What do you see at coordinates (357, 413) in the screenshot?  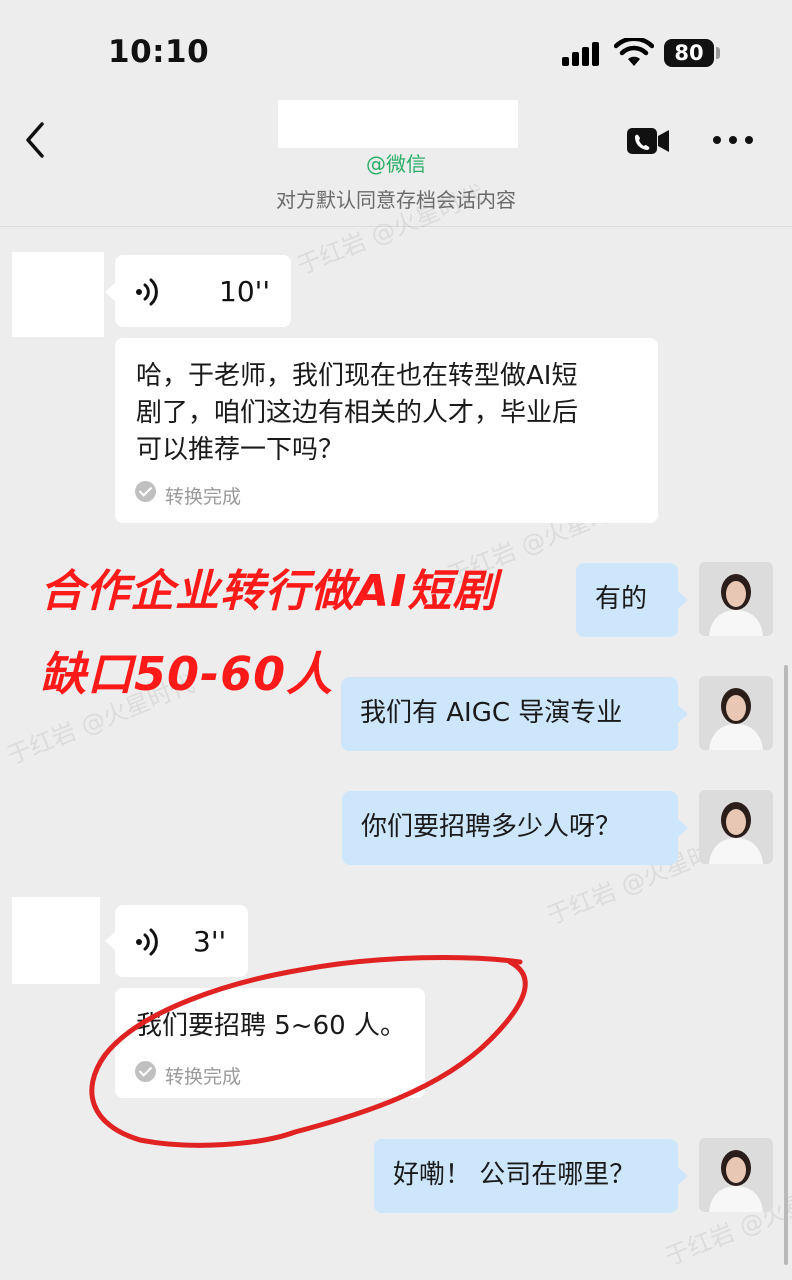 I see `transcript-line: 剧了，咱们这边有相关的人才，毕业后` at bounding box center [357, 413].